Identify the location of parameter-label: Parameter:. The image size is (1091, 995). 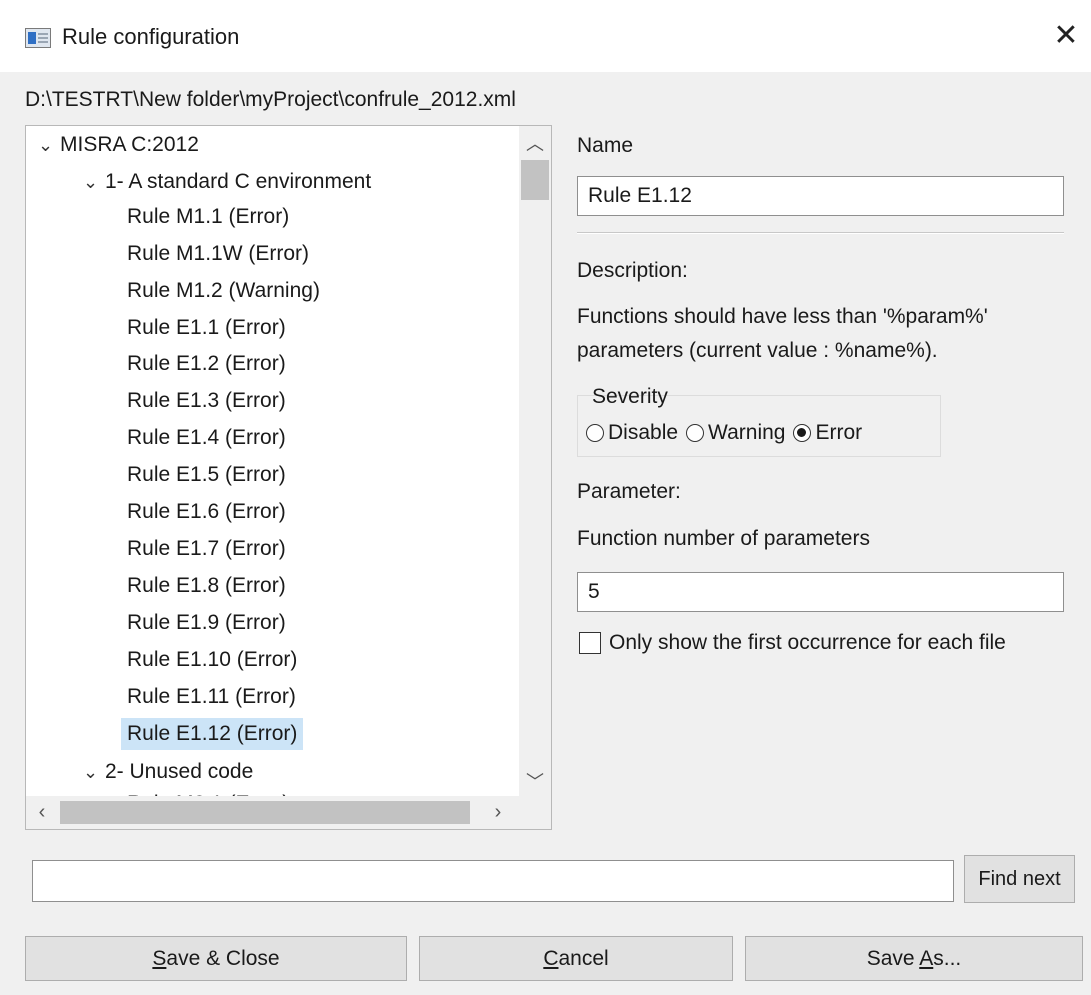
(629, 491).